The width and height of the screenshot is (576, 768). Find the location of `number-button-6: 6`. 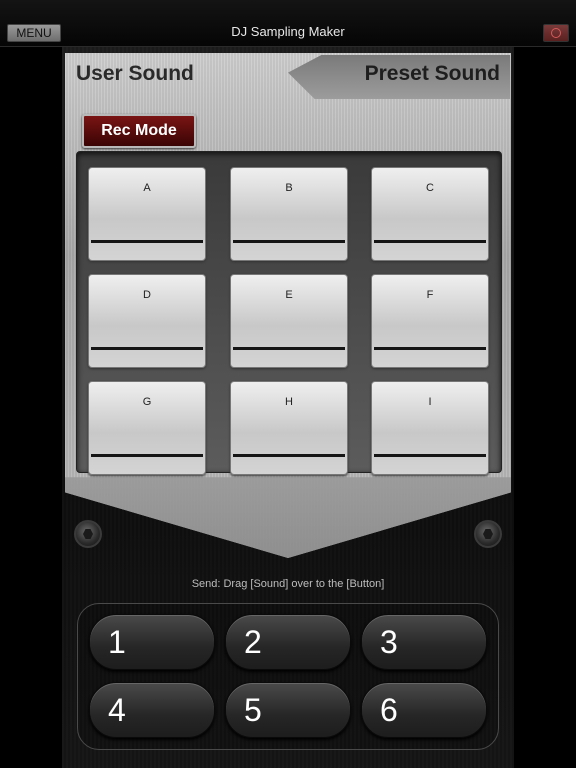

number-button-6: 6 is located at coordinates (424, 710).